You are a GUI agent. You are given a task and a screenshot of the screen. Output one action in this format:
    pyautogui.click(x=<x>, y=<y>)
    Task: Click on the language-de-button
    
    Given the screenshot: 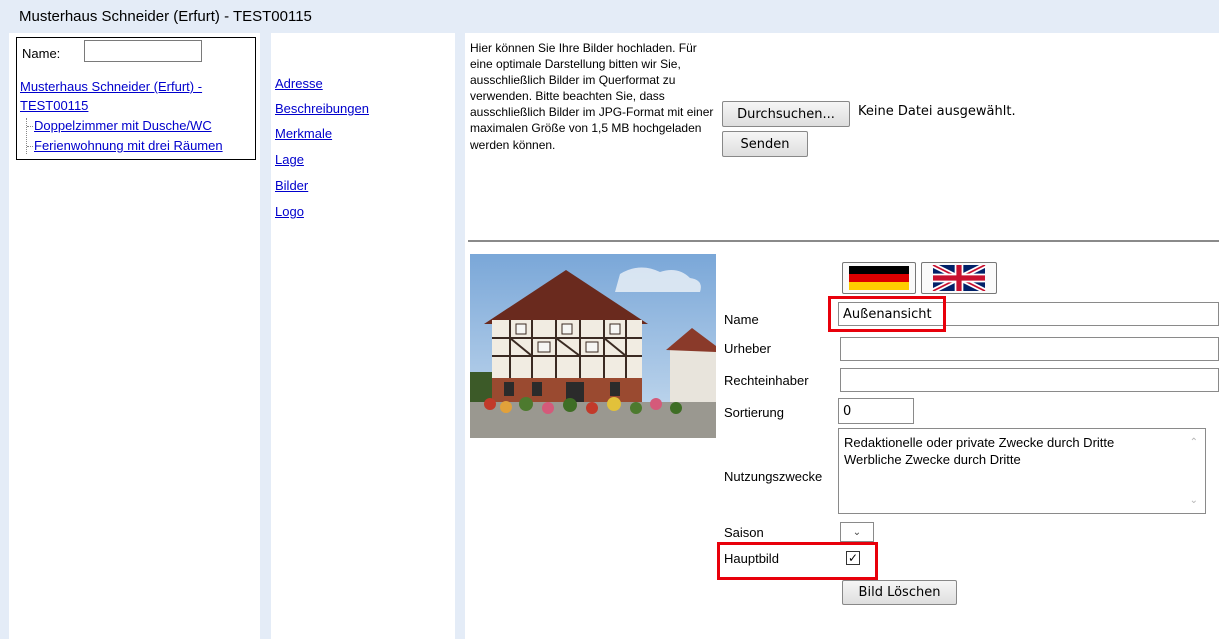 What is the action you would take?
    pyautogui.click(x=879, y=278)
    